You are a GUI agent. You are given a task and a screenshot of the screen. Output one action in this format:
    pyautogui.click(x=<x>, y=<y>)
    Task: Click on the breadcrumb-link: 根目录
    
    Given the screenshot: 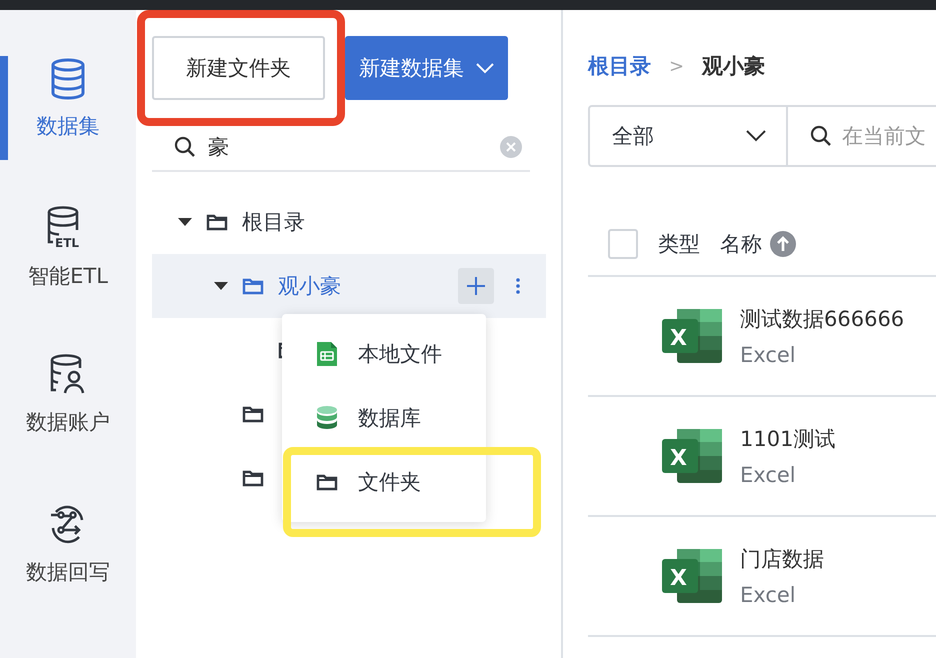 What is the action you would take?
    pyautogui.click(x=619, y=66)
    